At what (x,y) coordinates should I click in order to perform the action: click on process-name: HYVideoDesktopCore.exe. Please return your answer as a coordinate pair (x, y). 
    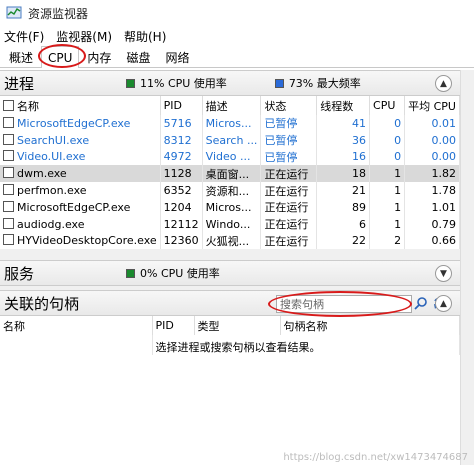
    Looking at the image, I should click on (80, 241).